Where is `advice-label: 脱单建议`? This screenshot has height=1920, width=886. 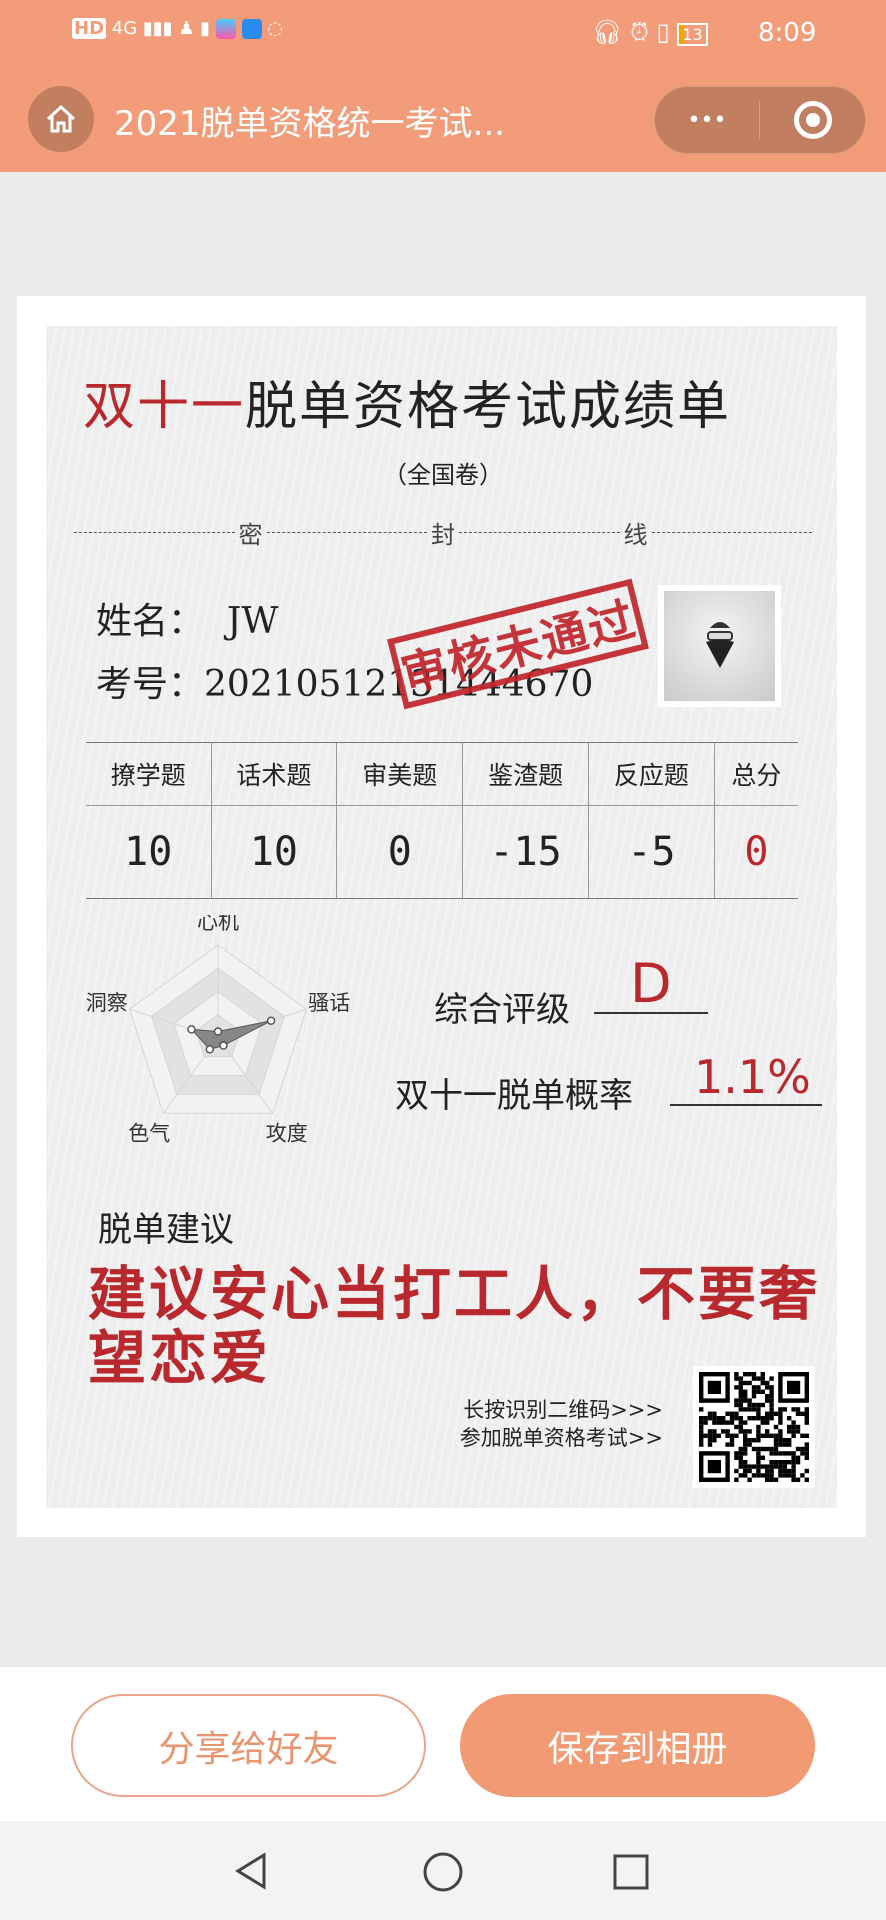
advice-label: 脱单建议 is located at coordinates (166, 1230).